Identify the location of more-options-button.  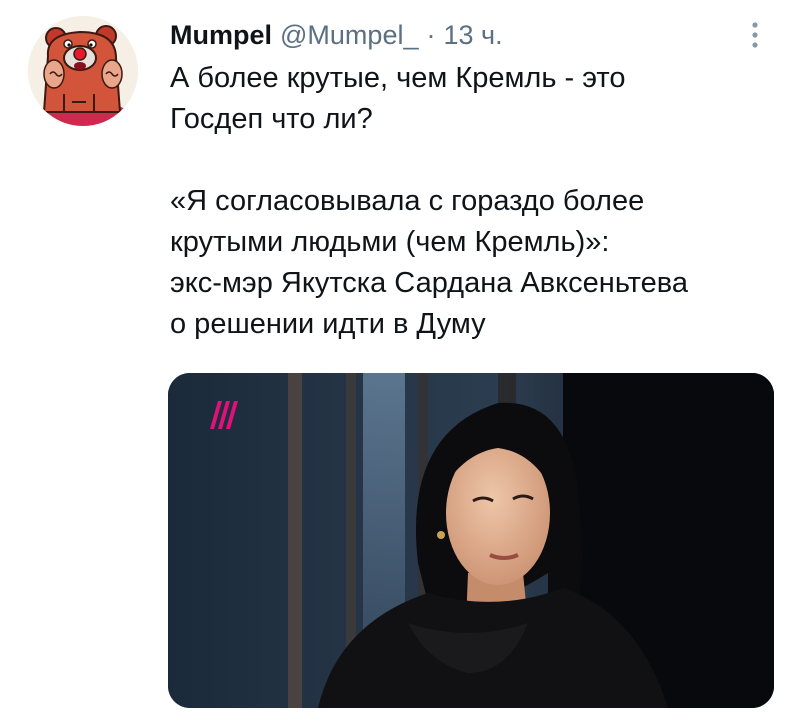
(755, 35).